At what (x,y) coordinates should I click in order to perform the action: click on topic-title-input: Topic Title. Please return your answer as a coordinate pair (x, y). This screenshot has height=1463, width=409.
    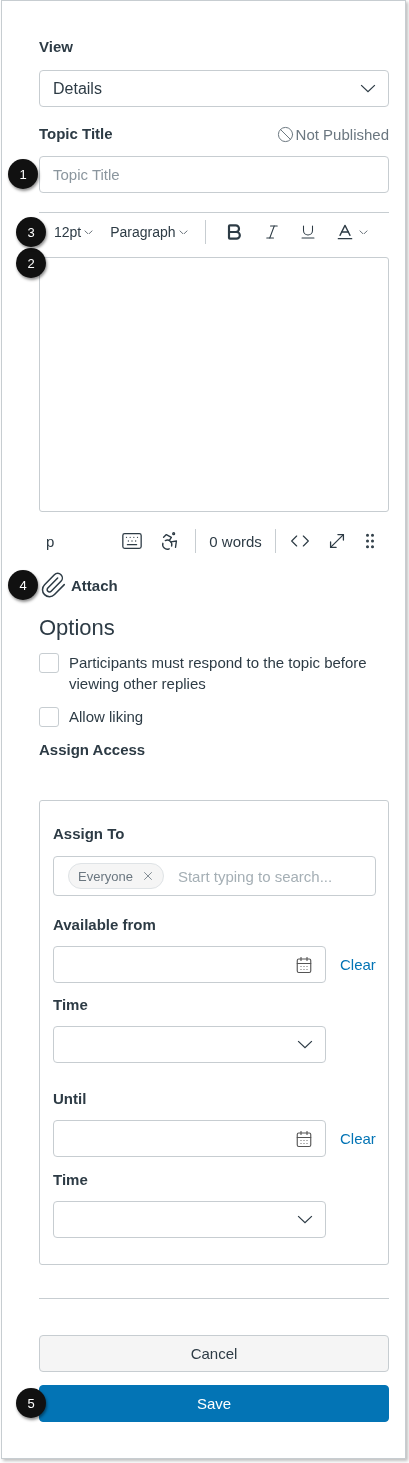
    Looking at the image, I should click on (214, 174).